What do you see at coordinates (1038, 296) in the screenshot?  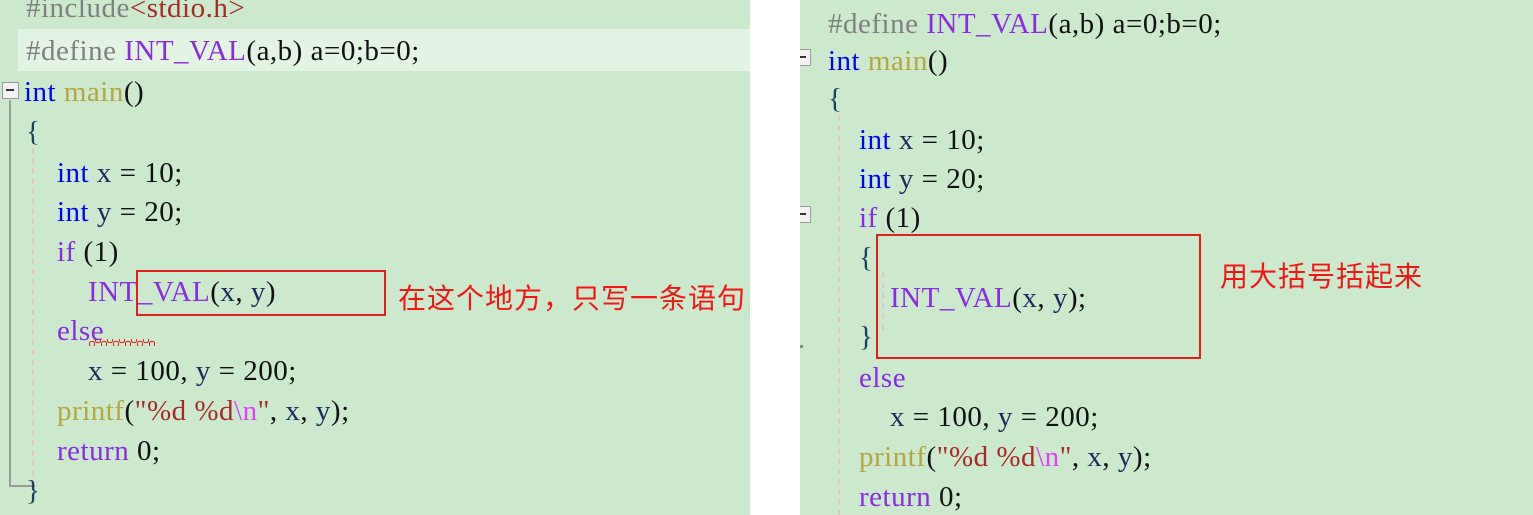 I see `annotation-box-braces` at bounding box center [1038, 296].